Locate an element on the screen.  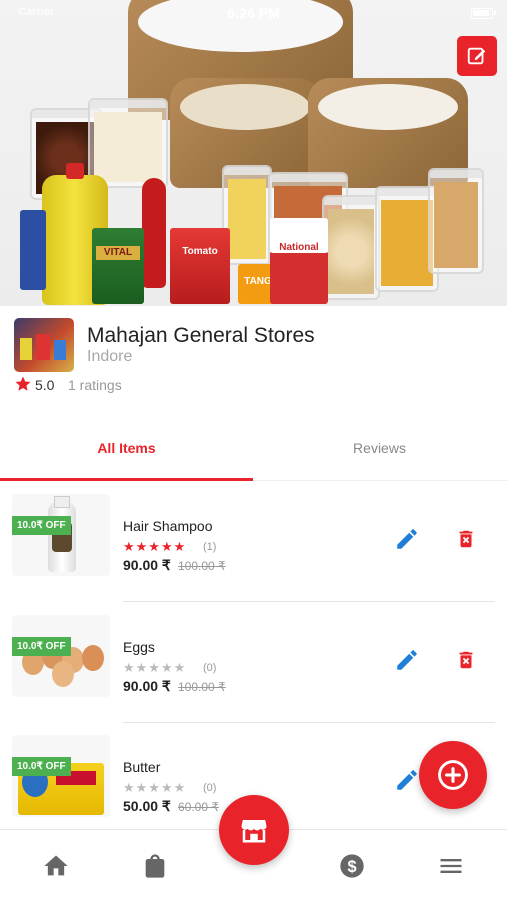
tab-bar: All Items Reviews is located at coordinates (253, 453).